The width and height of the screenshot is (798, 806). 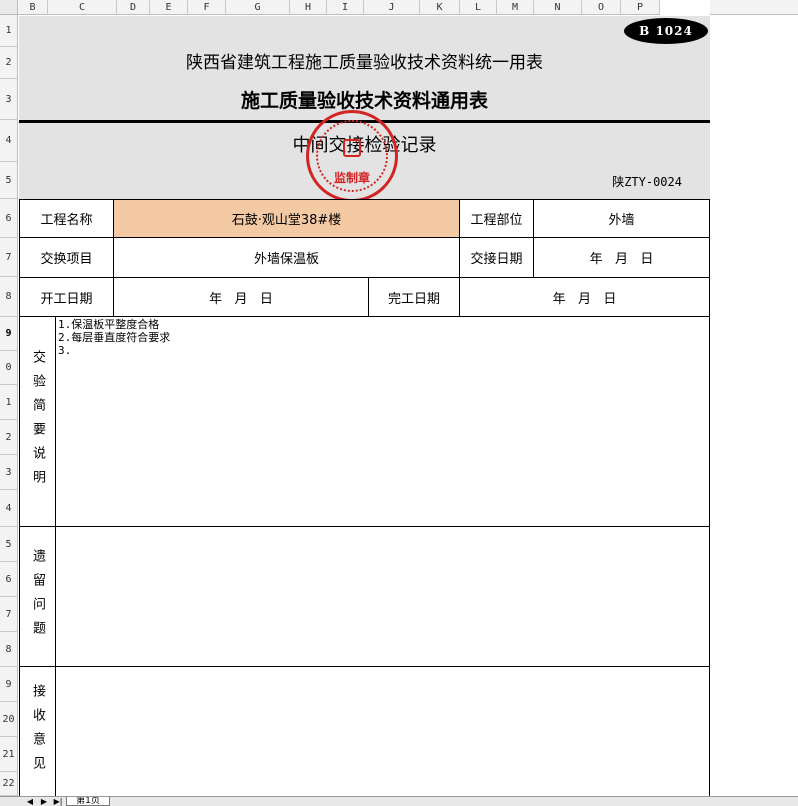 What do you see at coordinates (621, 218) in the screenshot?
I see `project-part-value: 外墙` at bounding box center [621, 218].